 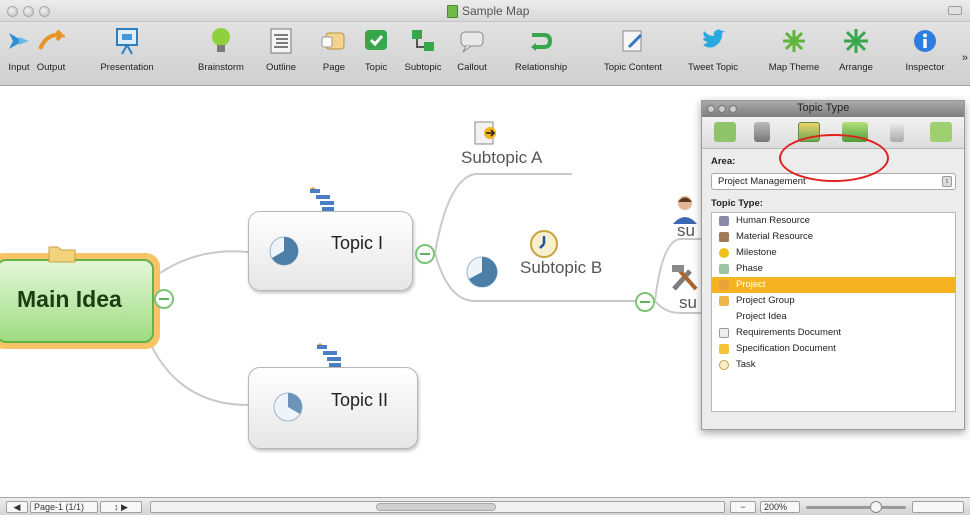 What do you see at coordinates (425, 254) in the screenshot?
I see `topic-1-collapse-button` at bounding box center [425, 254].